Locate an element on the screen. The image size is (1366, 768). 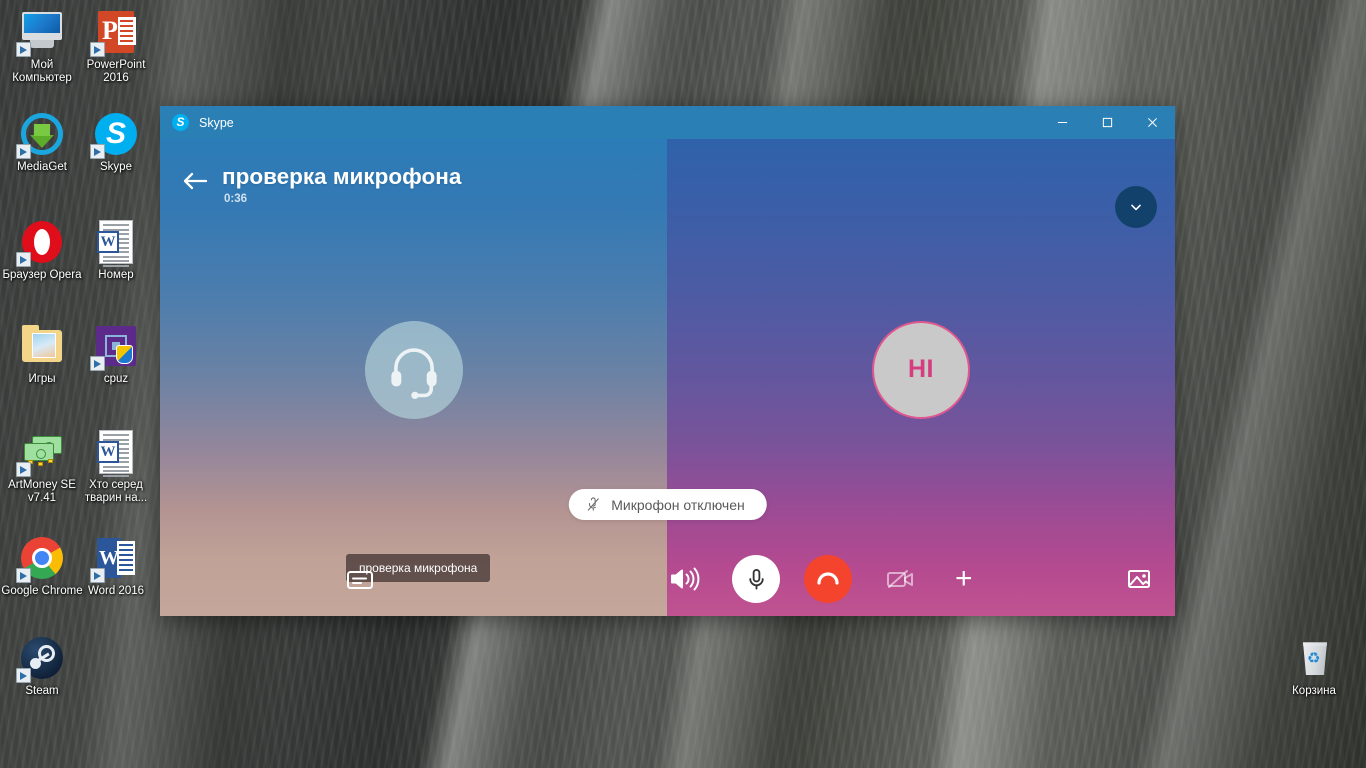
desktop-icon-powerpoint-2016: P PowerPoint 2016 is located at coordinates (116, 46).